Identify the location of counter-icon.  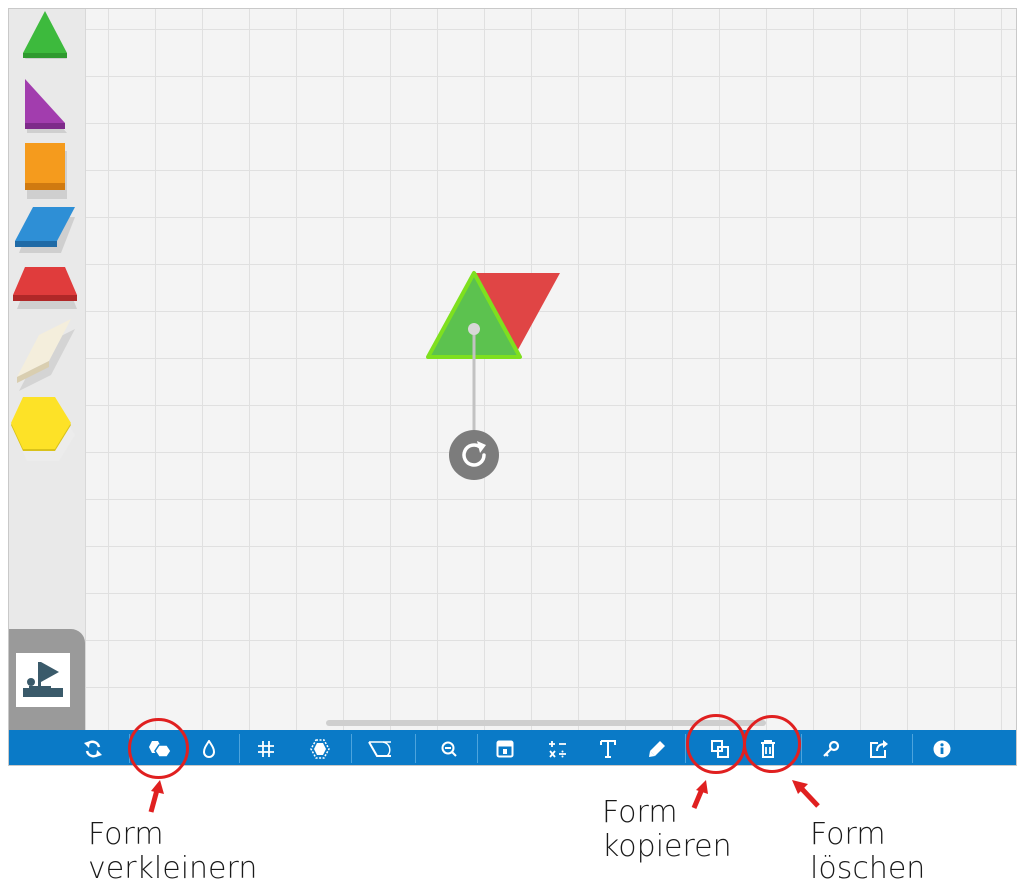
(505, 749).